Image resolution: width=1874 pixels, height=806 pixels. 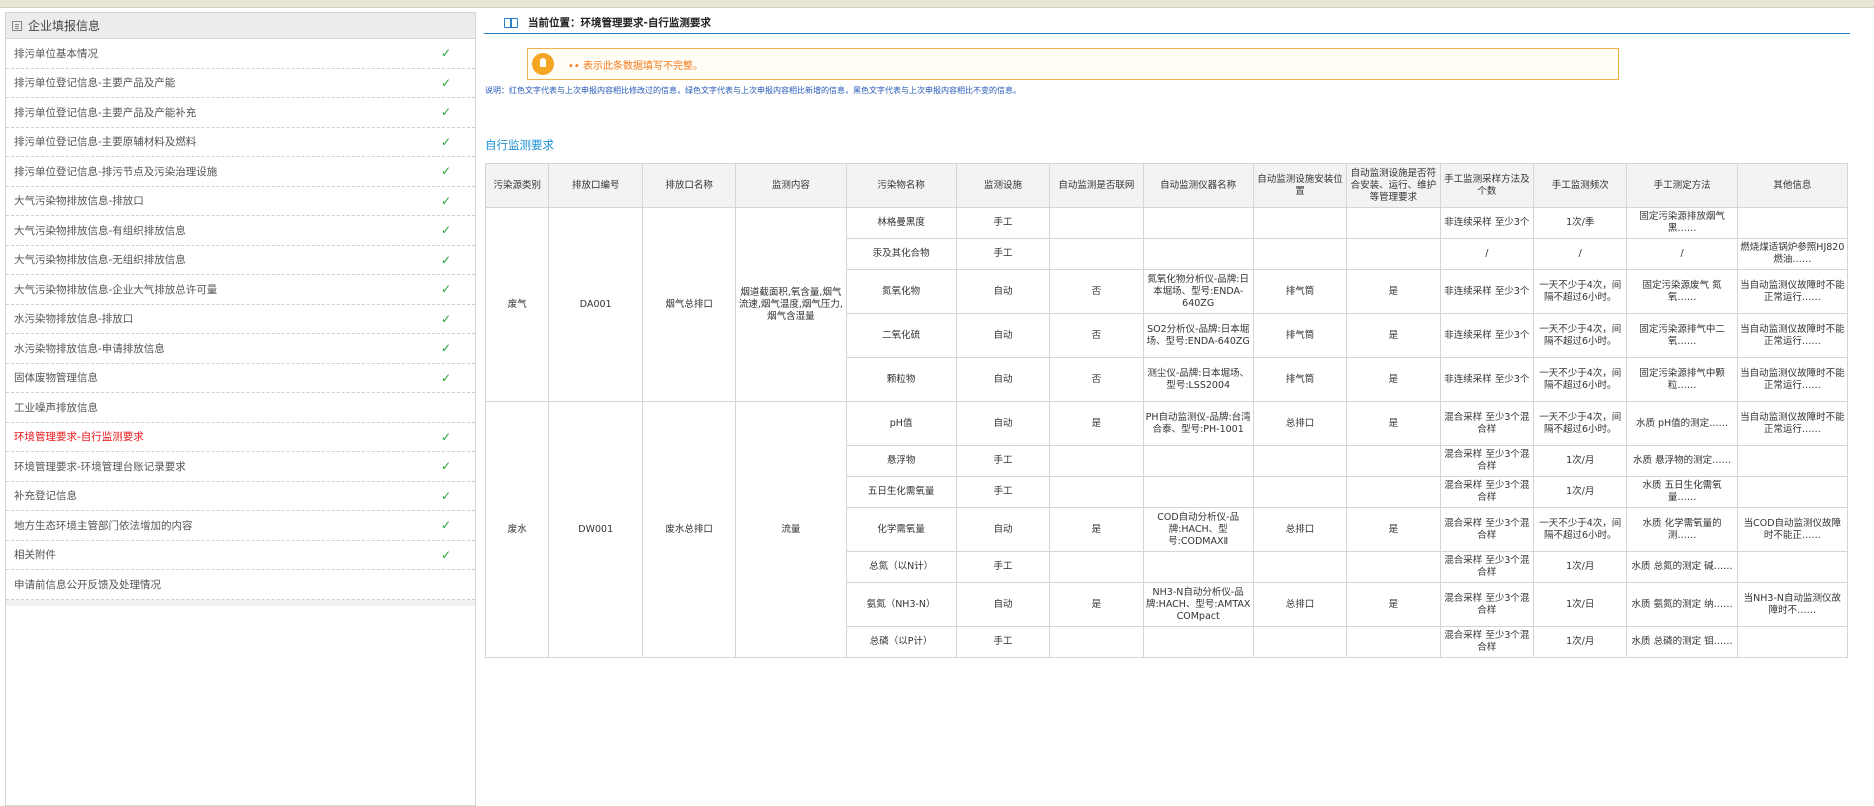 I want to click on sidebar-item: 大气污染物排放信息-企业大气排放总许可量 ✓, so click(x=240, y=290).